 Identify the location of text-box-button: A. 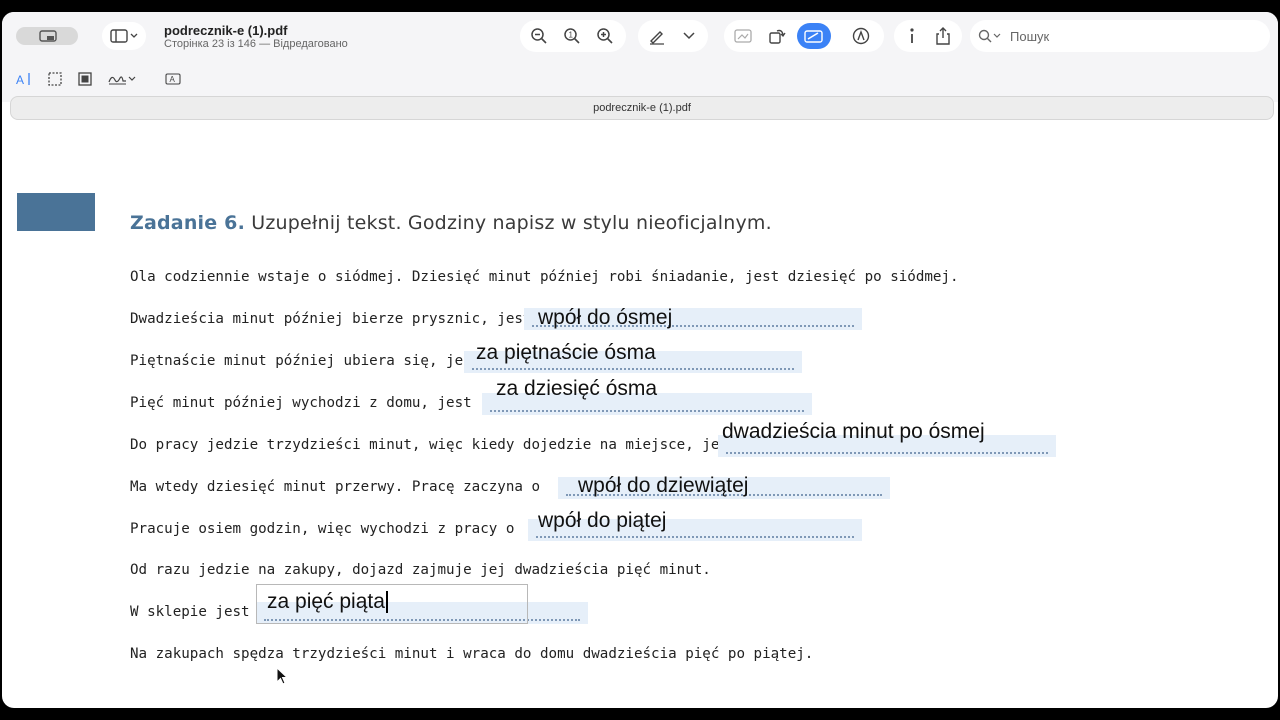
(173, 79).